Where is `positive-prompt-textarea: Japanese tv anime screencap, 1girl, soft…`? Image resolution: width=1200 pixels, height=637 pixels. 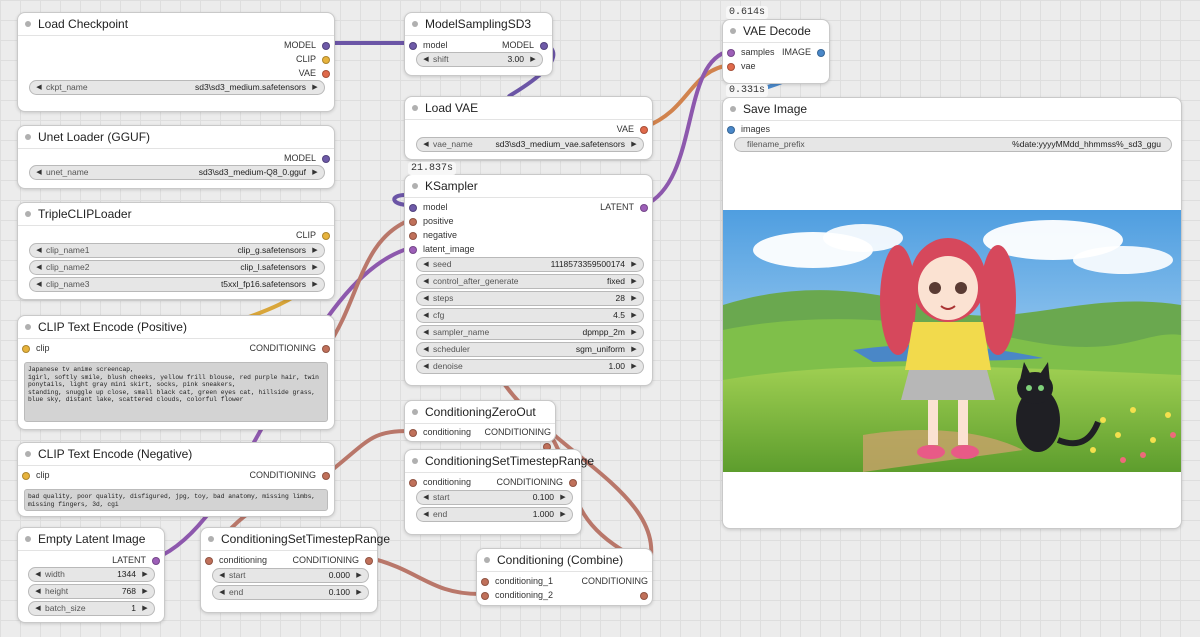 positive-prompt-textarea: Japanese tv anime screencap, 1girl, soft… is located at coordinates (176, 392).